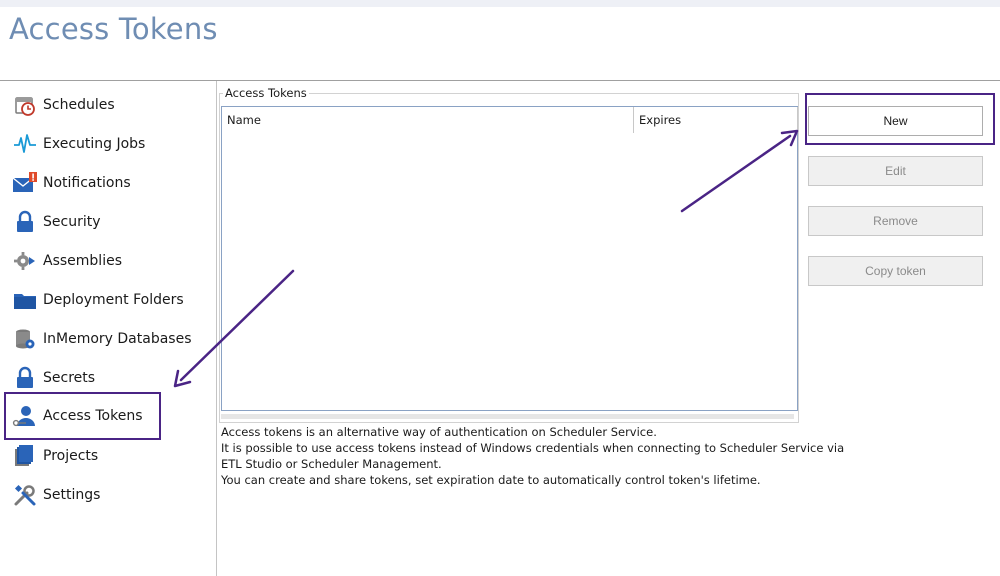  I want to click on envelope-alert-icon, so click(25, 183).